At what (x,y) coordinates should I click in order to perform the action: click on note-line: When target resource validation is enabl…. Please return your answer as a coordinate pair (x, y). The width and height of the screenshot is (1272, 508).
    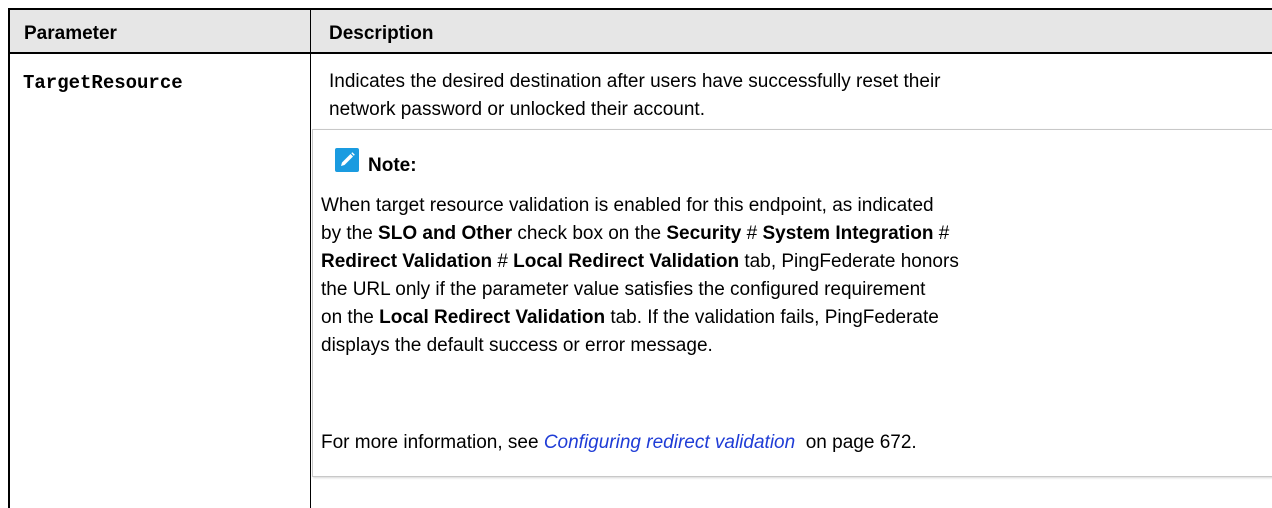
    Looking at the image, I should click on (627, 205).